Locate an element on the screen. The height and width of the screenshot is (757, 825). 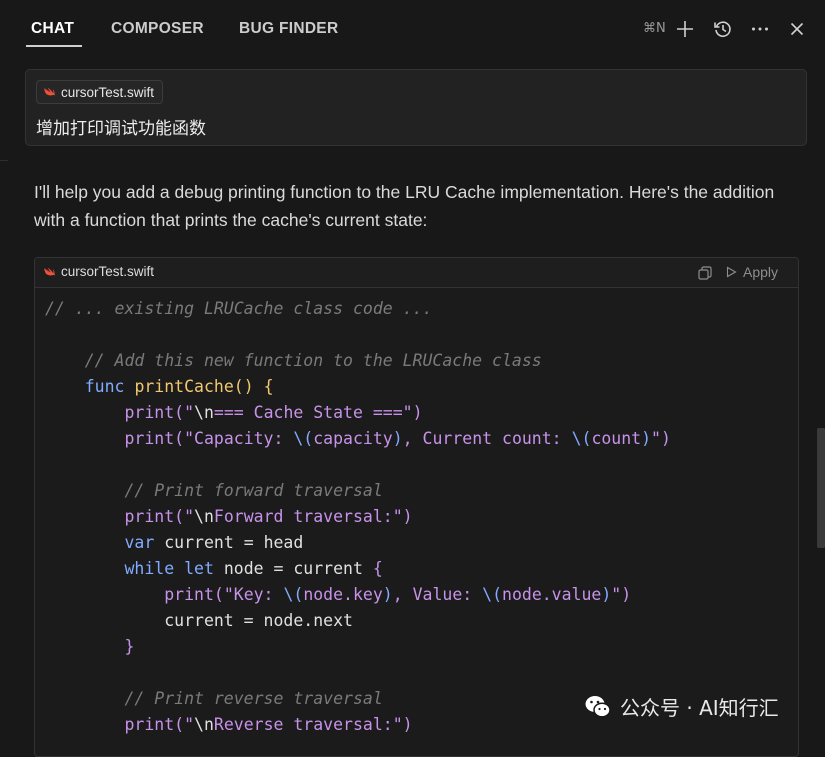
code-line: // Print reverse traversal is located at coordinates (358, 699).